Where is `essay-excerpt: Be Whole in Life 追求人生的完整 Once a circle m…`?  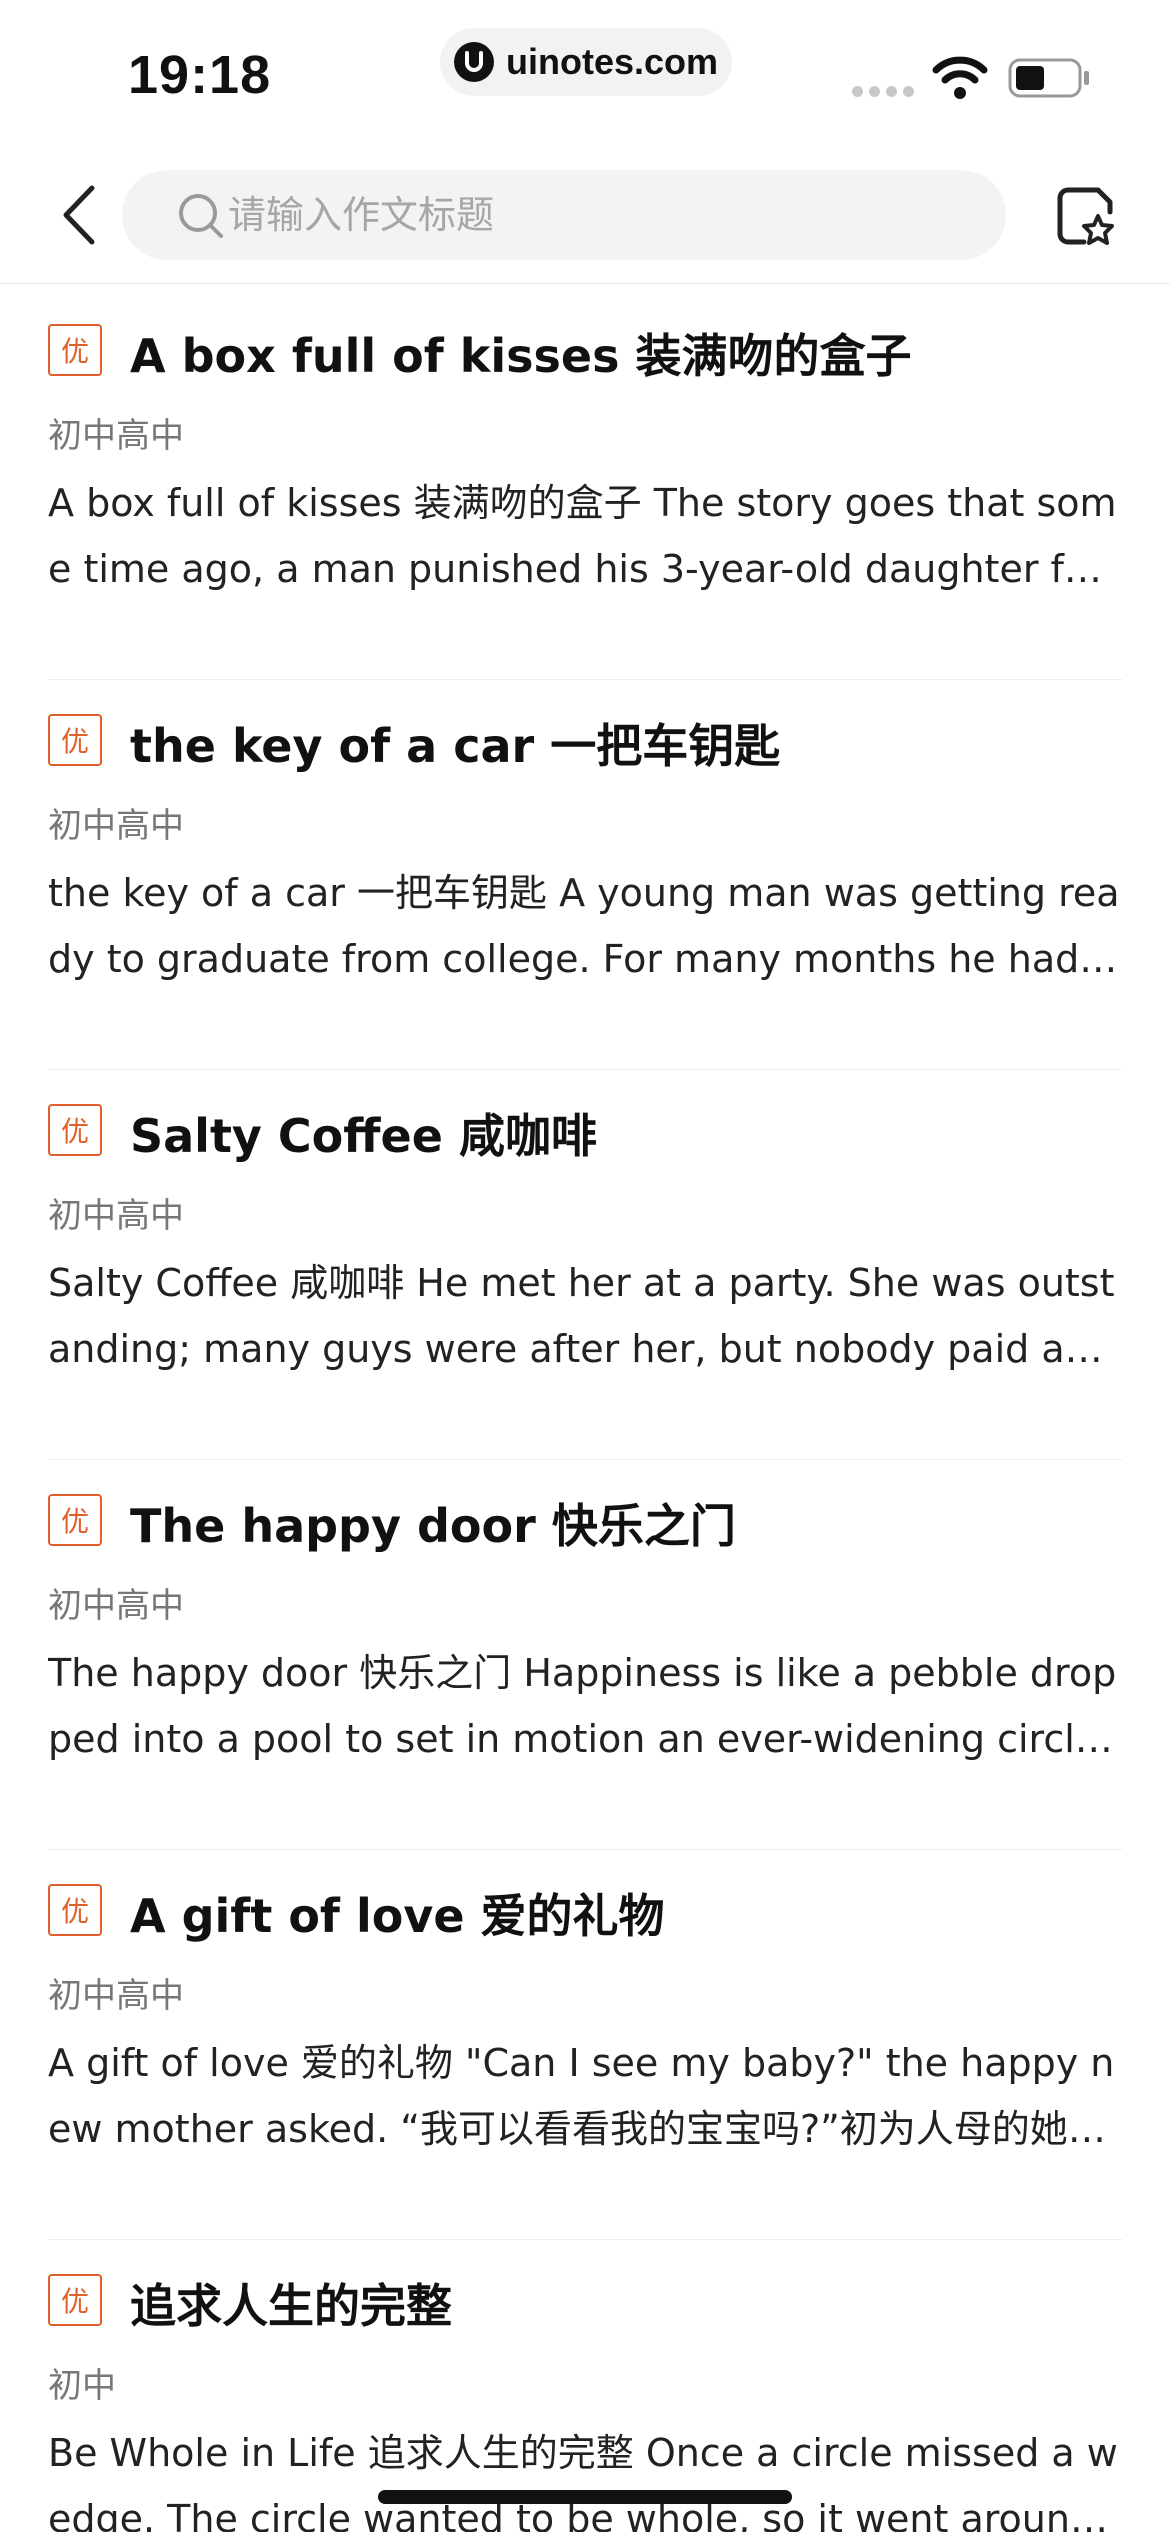
essay-excerpt: Be Whole in Life 追求人生的完整 Once a circle m… is located at coordinates (583, 2481).